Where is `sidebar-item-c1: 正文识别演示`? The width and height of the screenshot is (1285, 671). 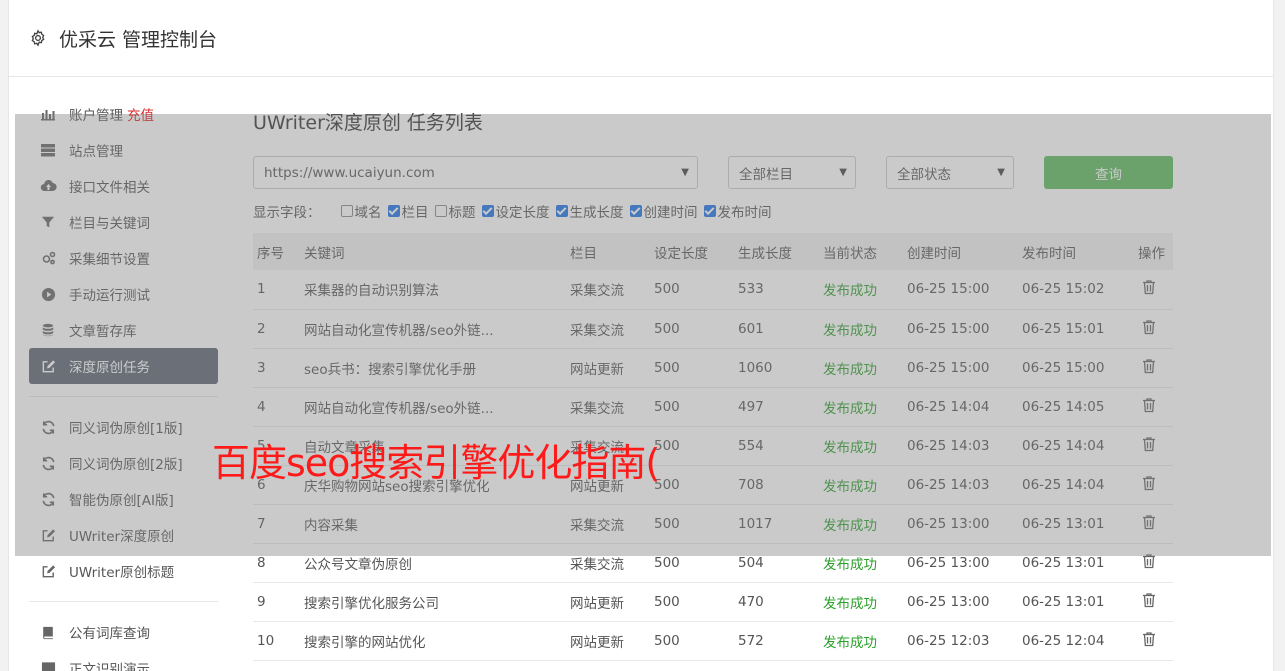 sidebar-item-c1: 正文识别演示 is located at coordinates (123, 660).